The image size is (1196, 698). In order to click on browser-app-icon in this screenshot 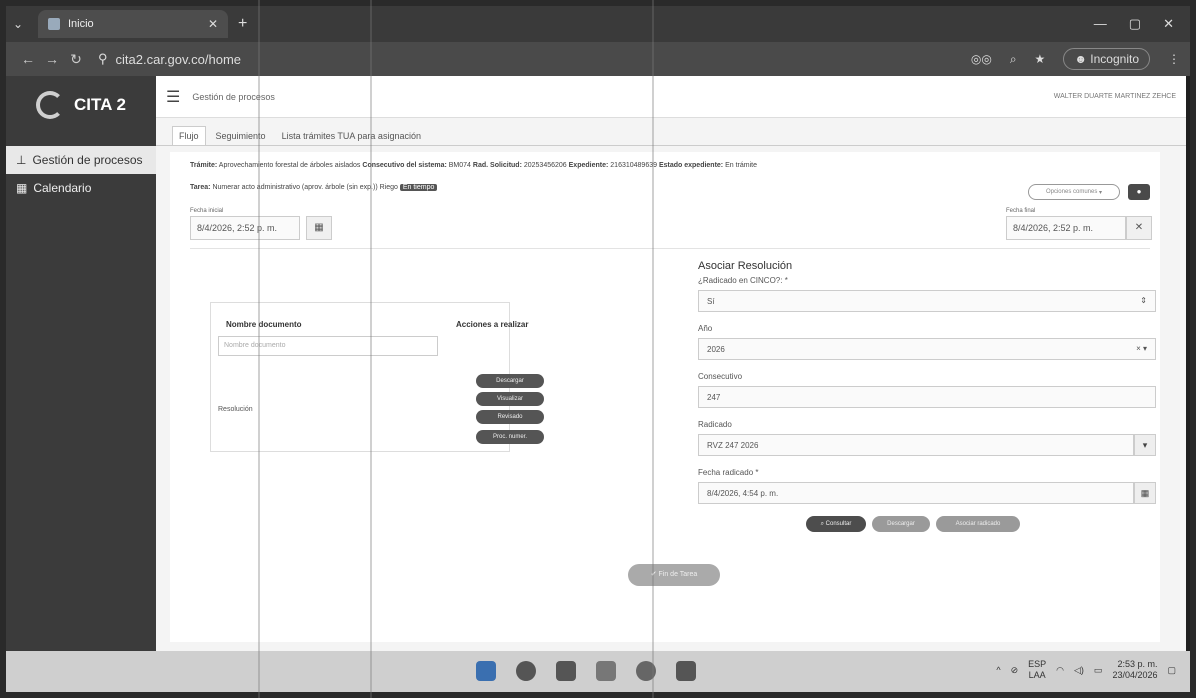, I will do `click(526, 671)`.